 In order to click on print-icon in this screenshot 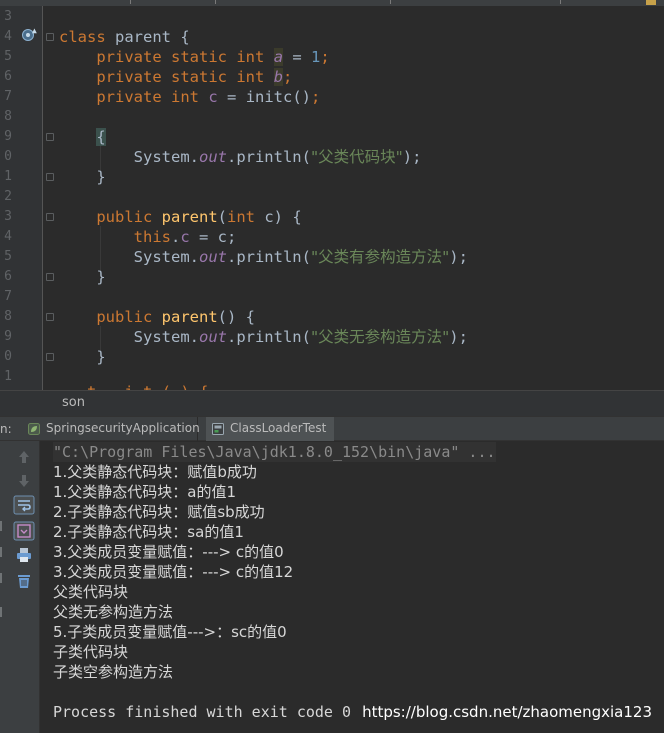, I will do `click(24, 555)`.